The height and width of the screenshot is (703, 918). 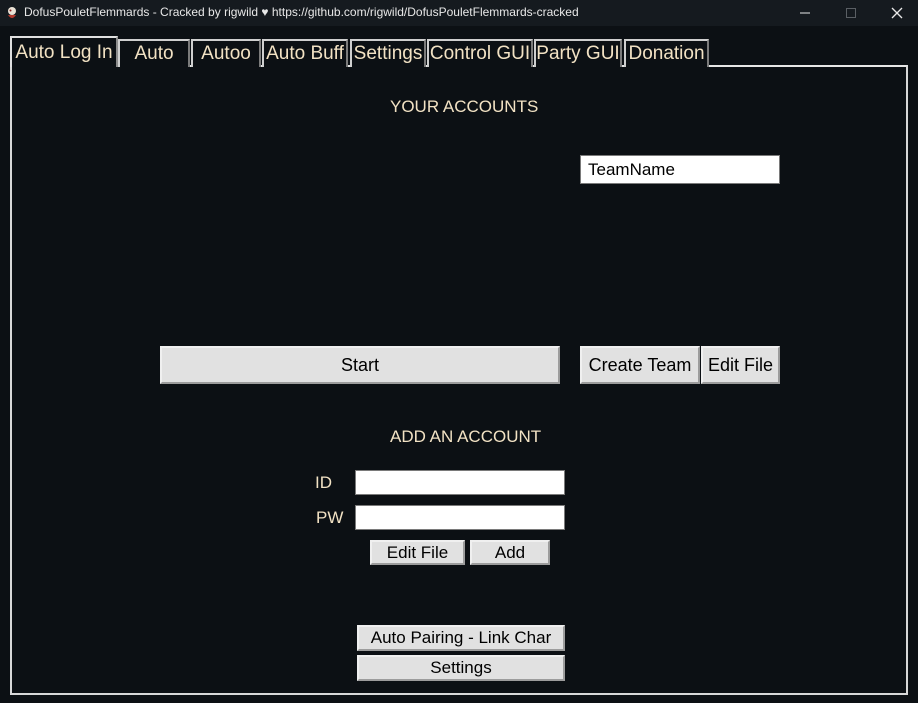 I want to click on maximize-button, so click(x=851, y=13).